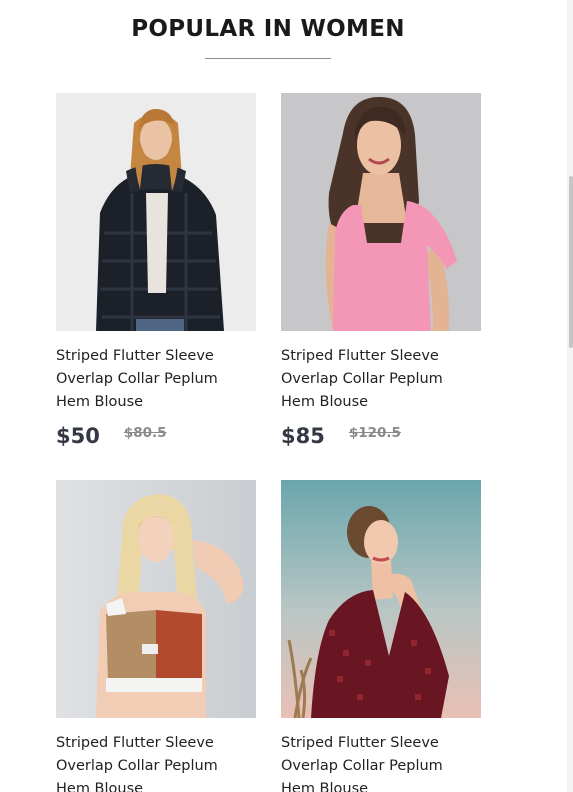 This screenshot has height=792, width=573. I want to click on title-divider, so click(268, 58).